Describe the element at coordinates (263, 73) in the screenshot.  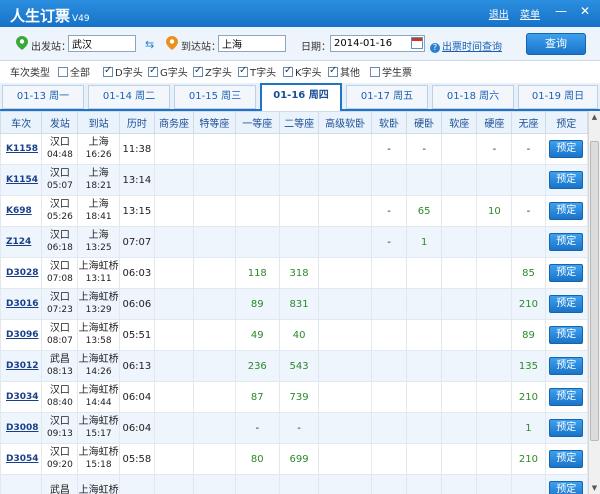
I see `filter-t-label: T字头` at that location.